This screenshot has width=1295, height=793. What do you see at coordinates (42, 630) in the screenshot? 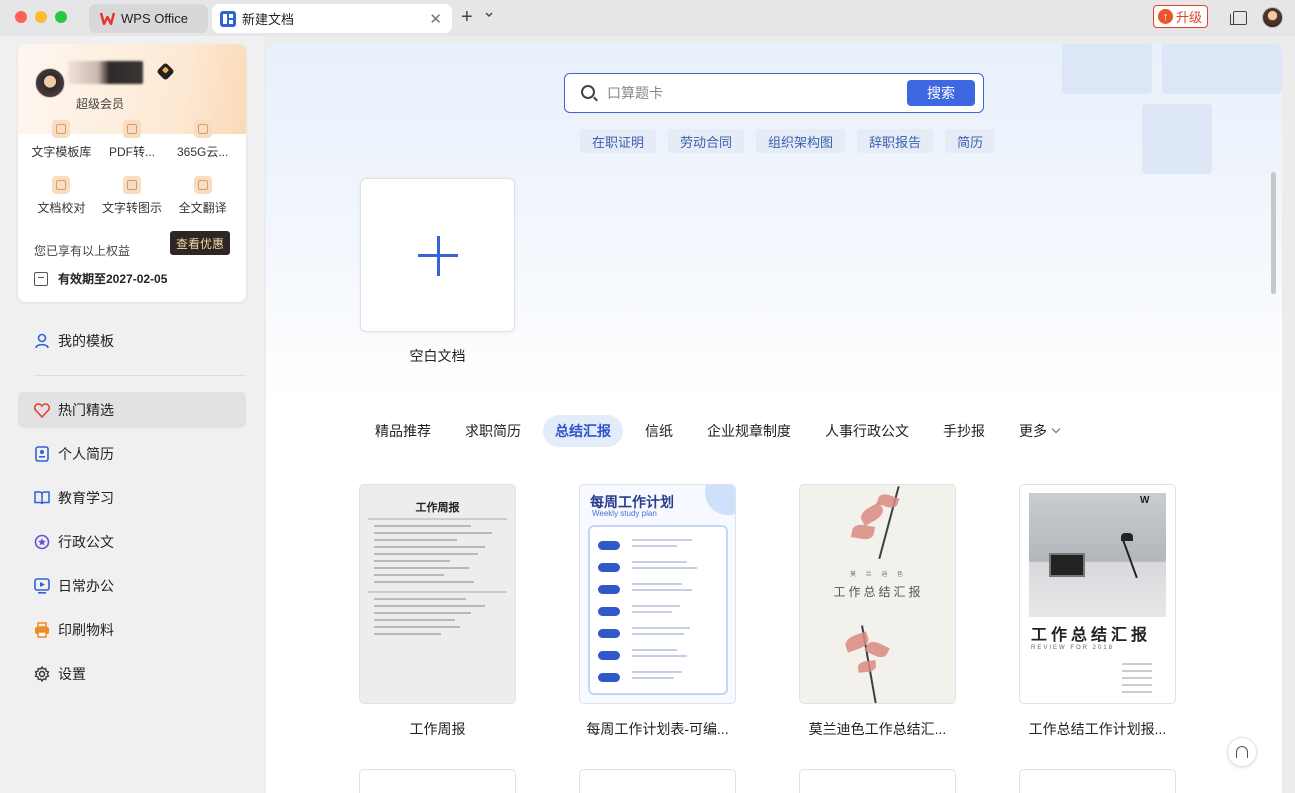
I see `printer-icon` at bounding box center [42, 630].